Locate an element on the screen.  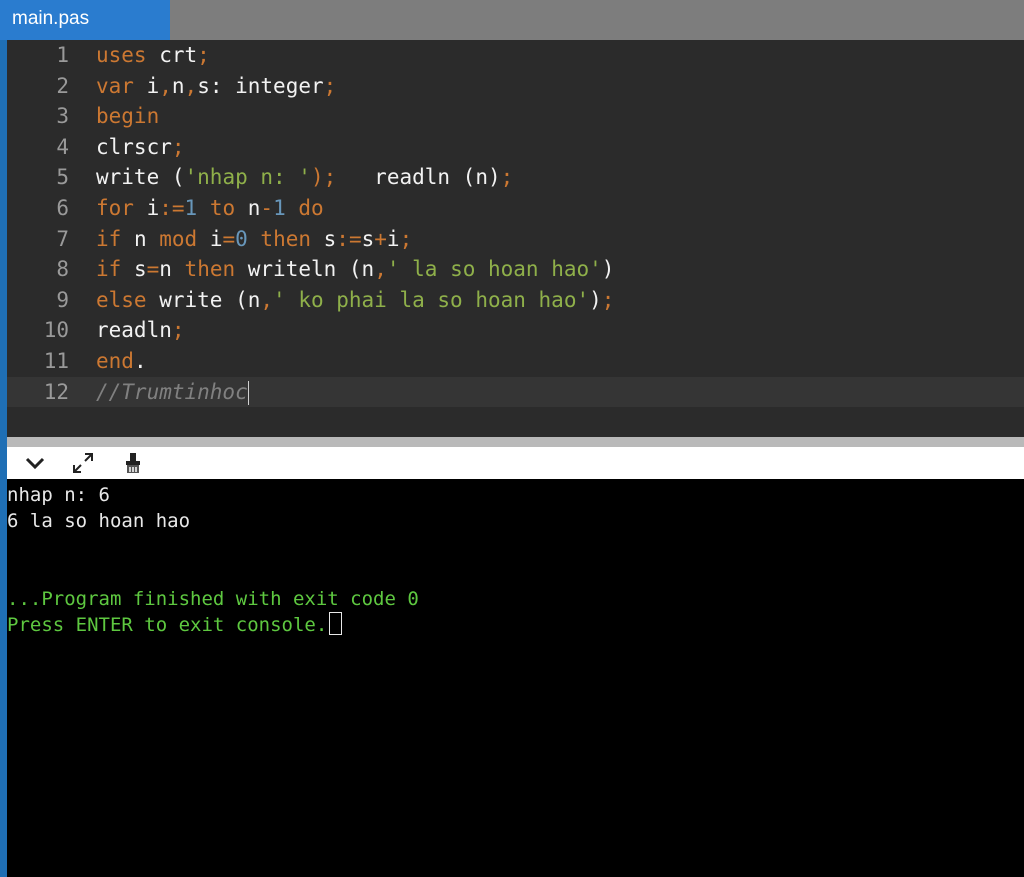
code-token: uses is located at coordinates (121, 55).